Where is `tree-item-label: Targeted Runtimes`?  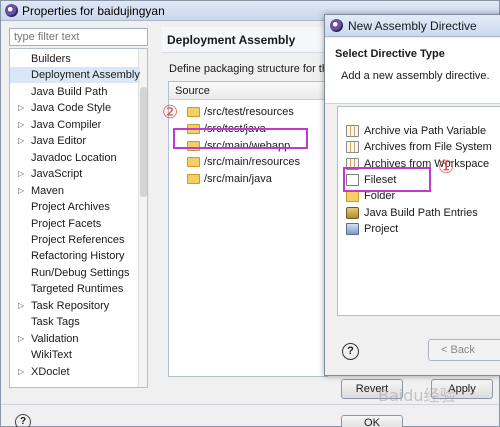 tree-item-label: Targeted Runtimes is located at coordinates (77, 289).